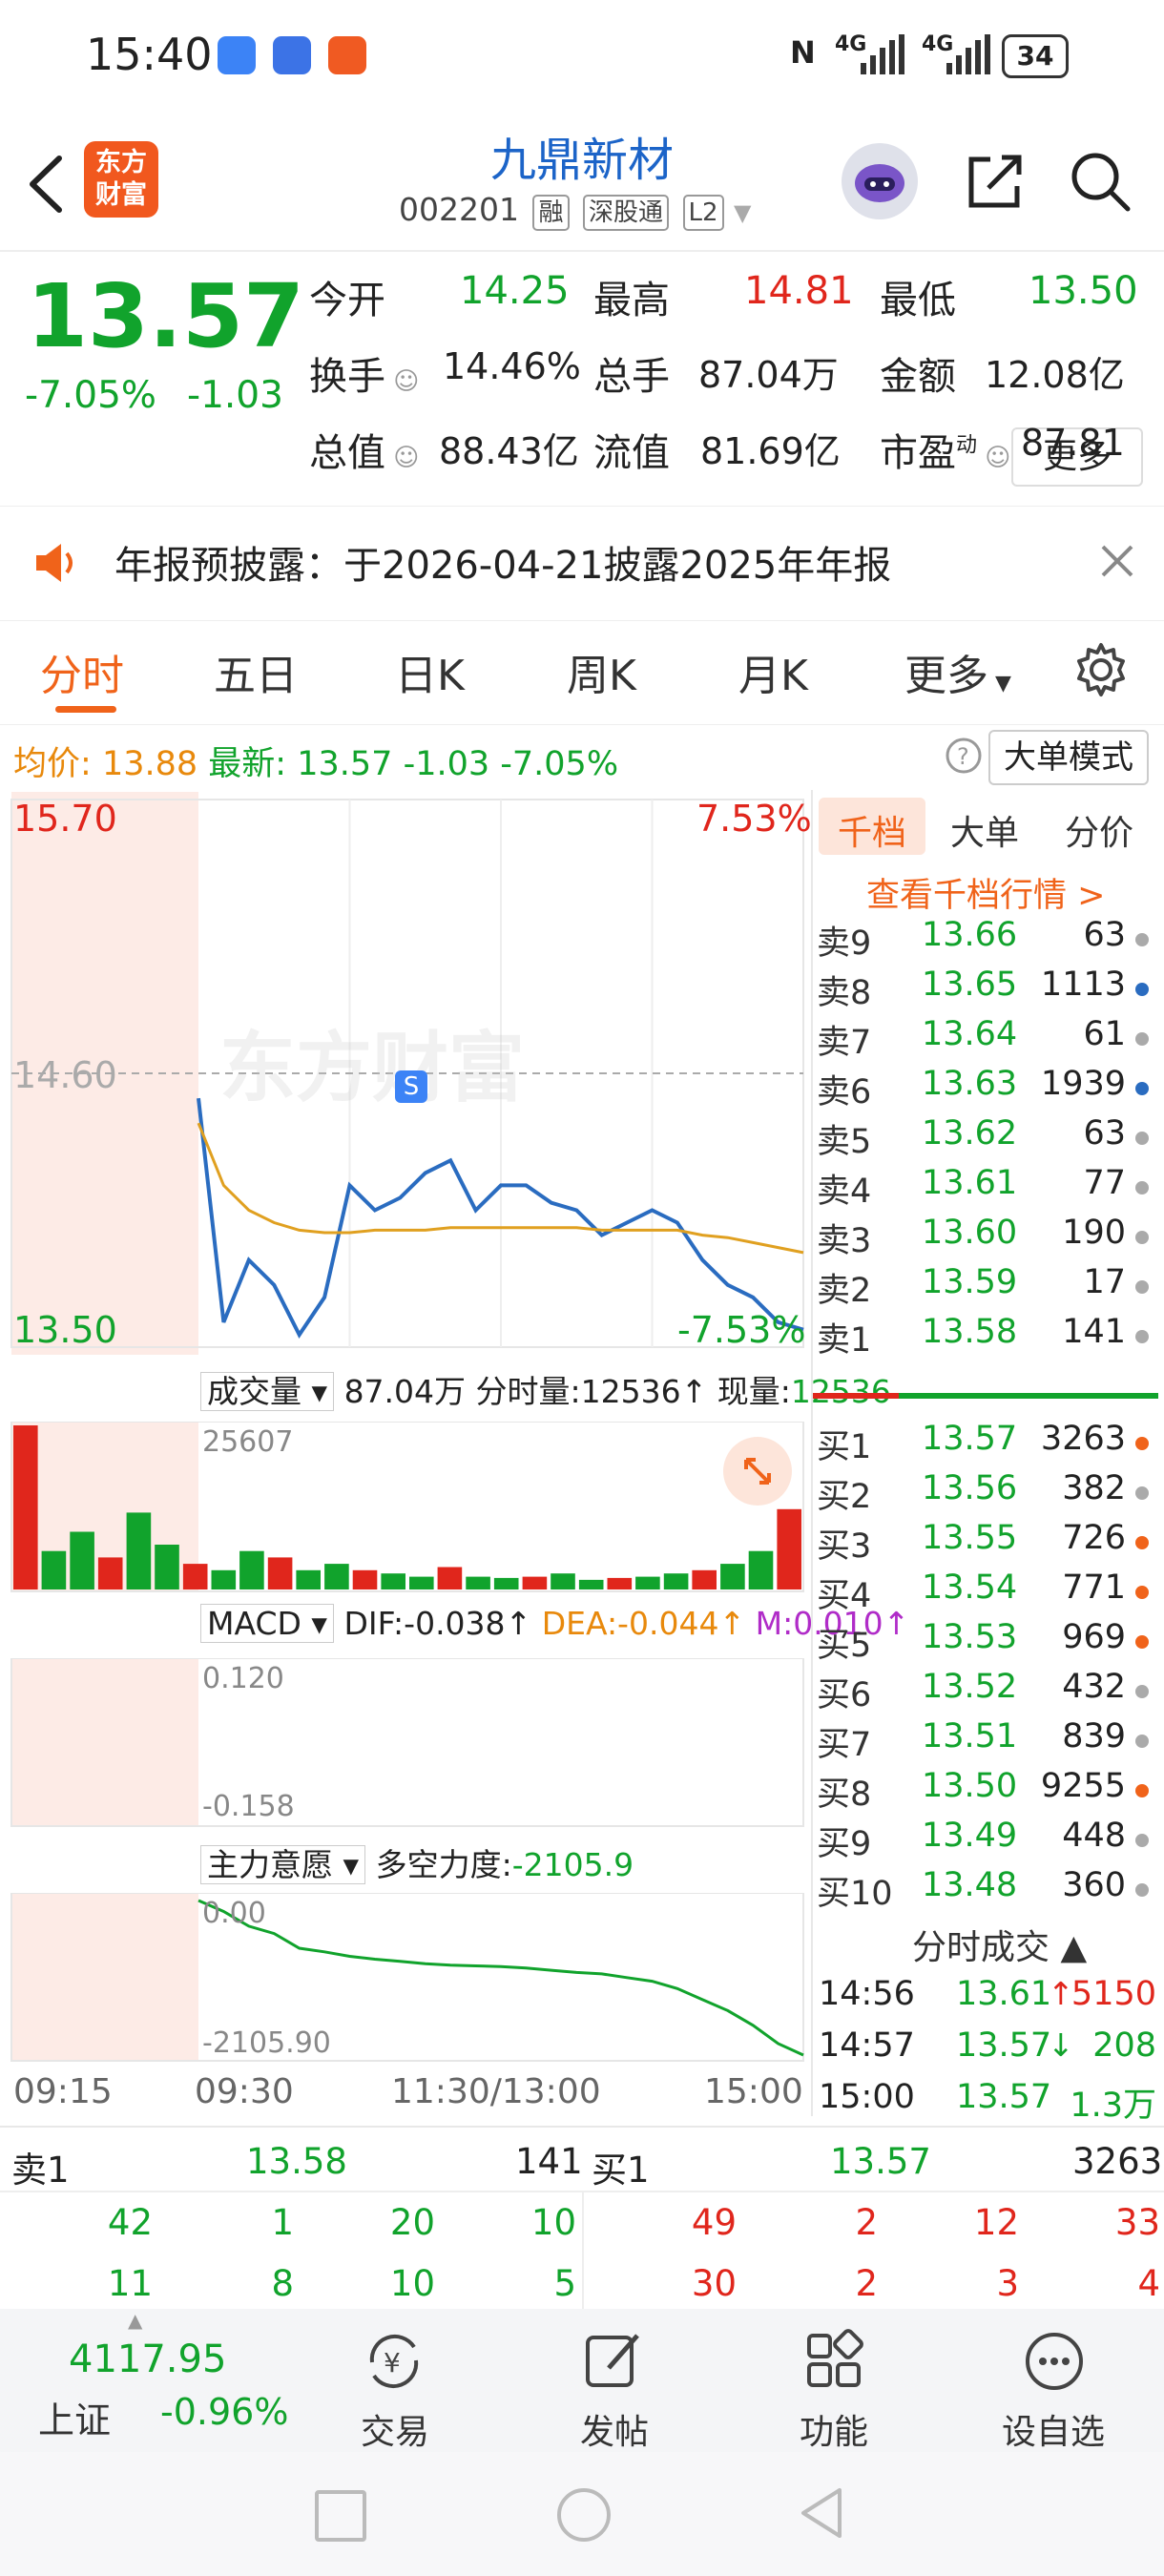  Describe the element at coordinates (754, 1391) in the screenshot. I see `now-volume-label: 现量:` at that location.